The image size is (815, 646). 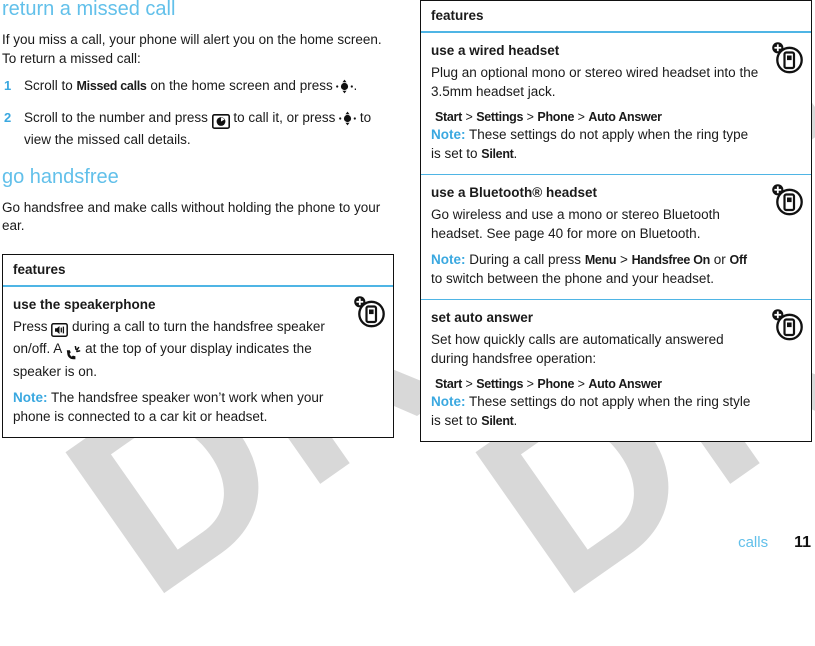 What do you see at coordinates (32, 326) in the screenshot?
I see `body-text-pre: Press` at bounding box center [32, 326].